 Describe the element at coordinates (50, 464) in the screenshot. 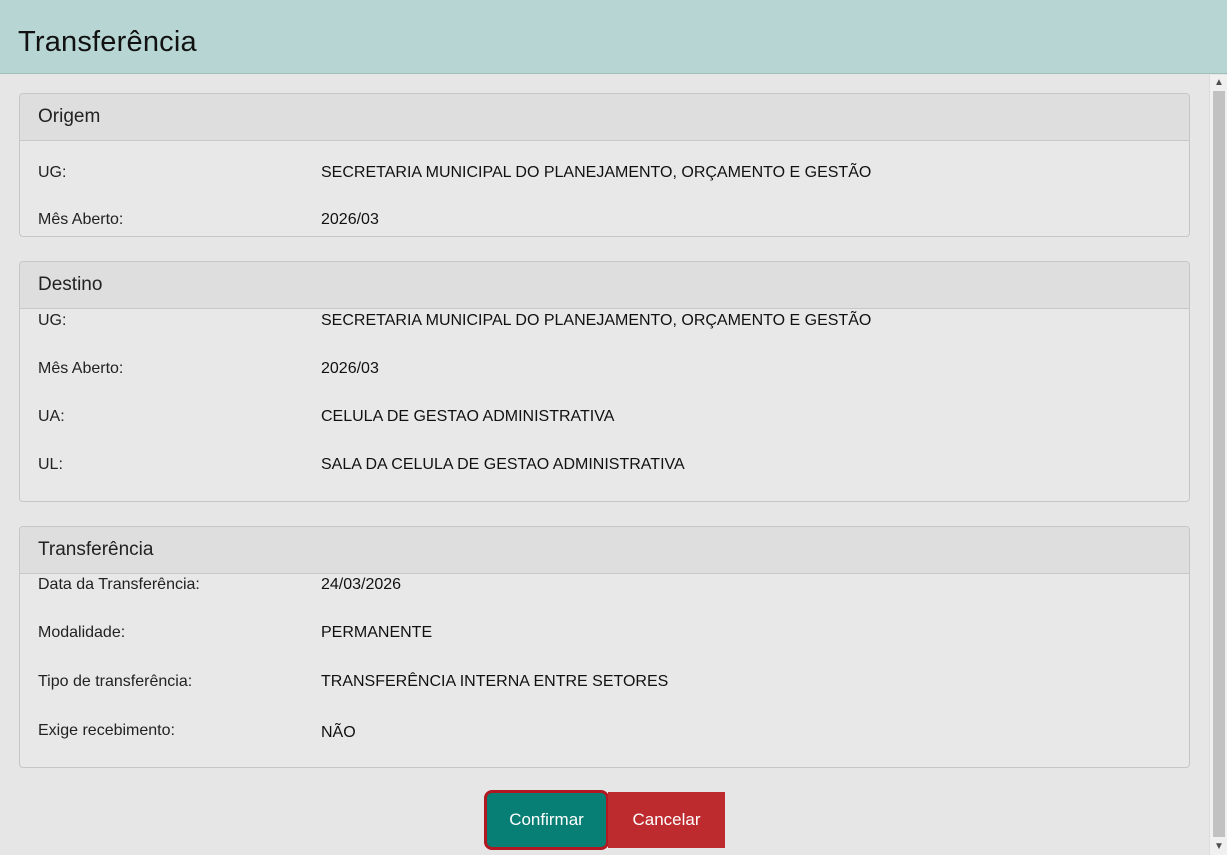

I see `field-label: UL:` at that location.